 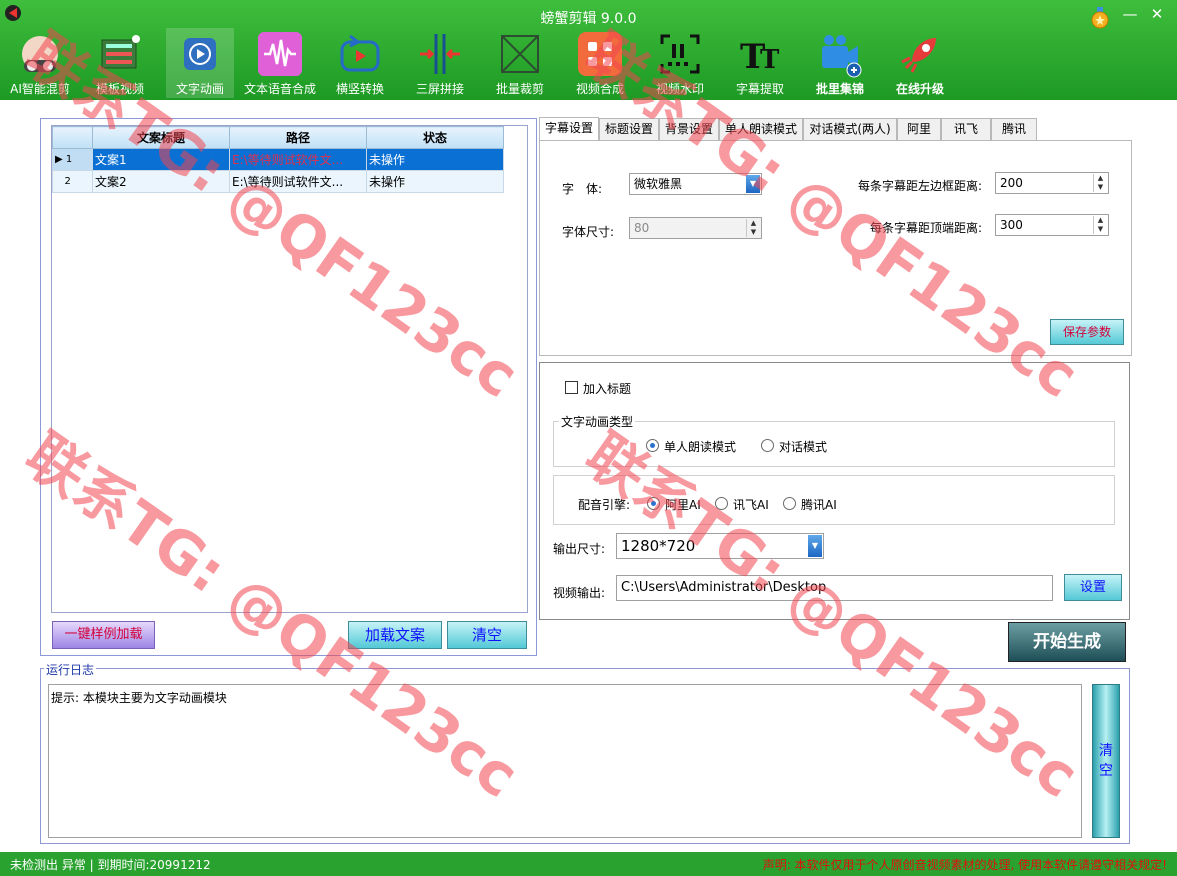 What do you see at coordinates (653, 503) in the screenshot?
I see `ali-ai-radio` at bounding box center [653, 503].